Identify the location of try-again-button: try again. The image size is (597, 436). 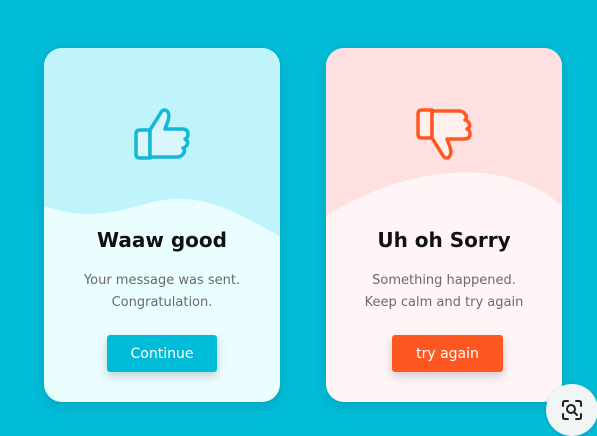
(447, 353).